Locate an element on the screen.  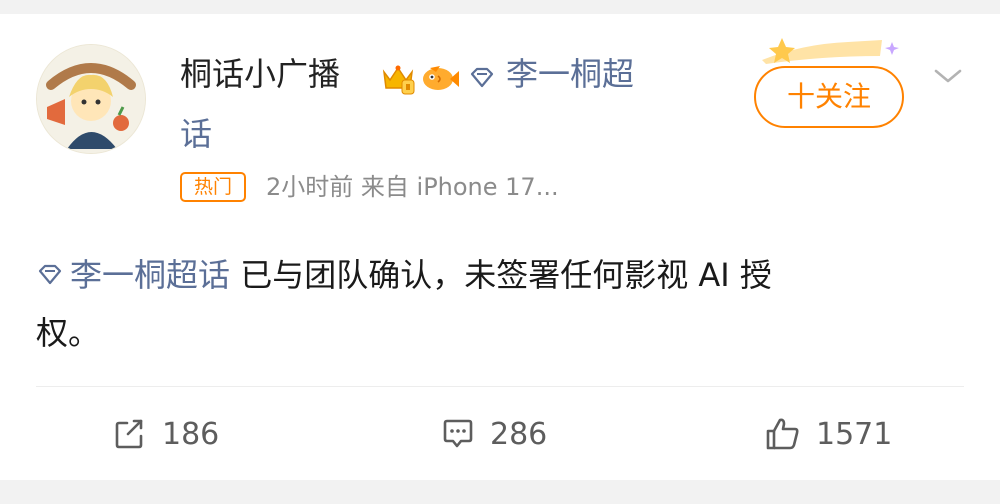
repost-count: 186 is located at coordinates (191, 434).